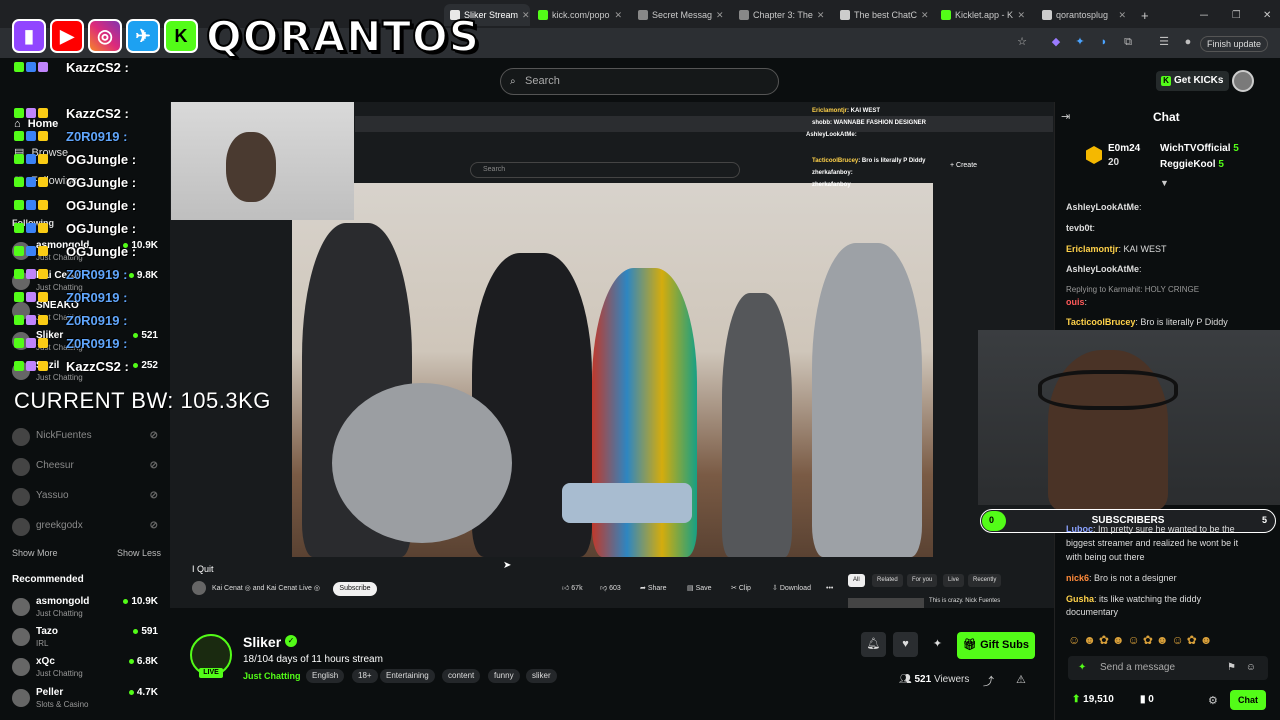 The image size is (1280, 720). What do you see at coordinates (1248, 700) in the screenshot?
I see `chat-send-button: Chat` at bounding box center [1248, 700].